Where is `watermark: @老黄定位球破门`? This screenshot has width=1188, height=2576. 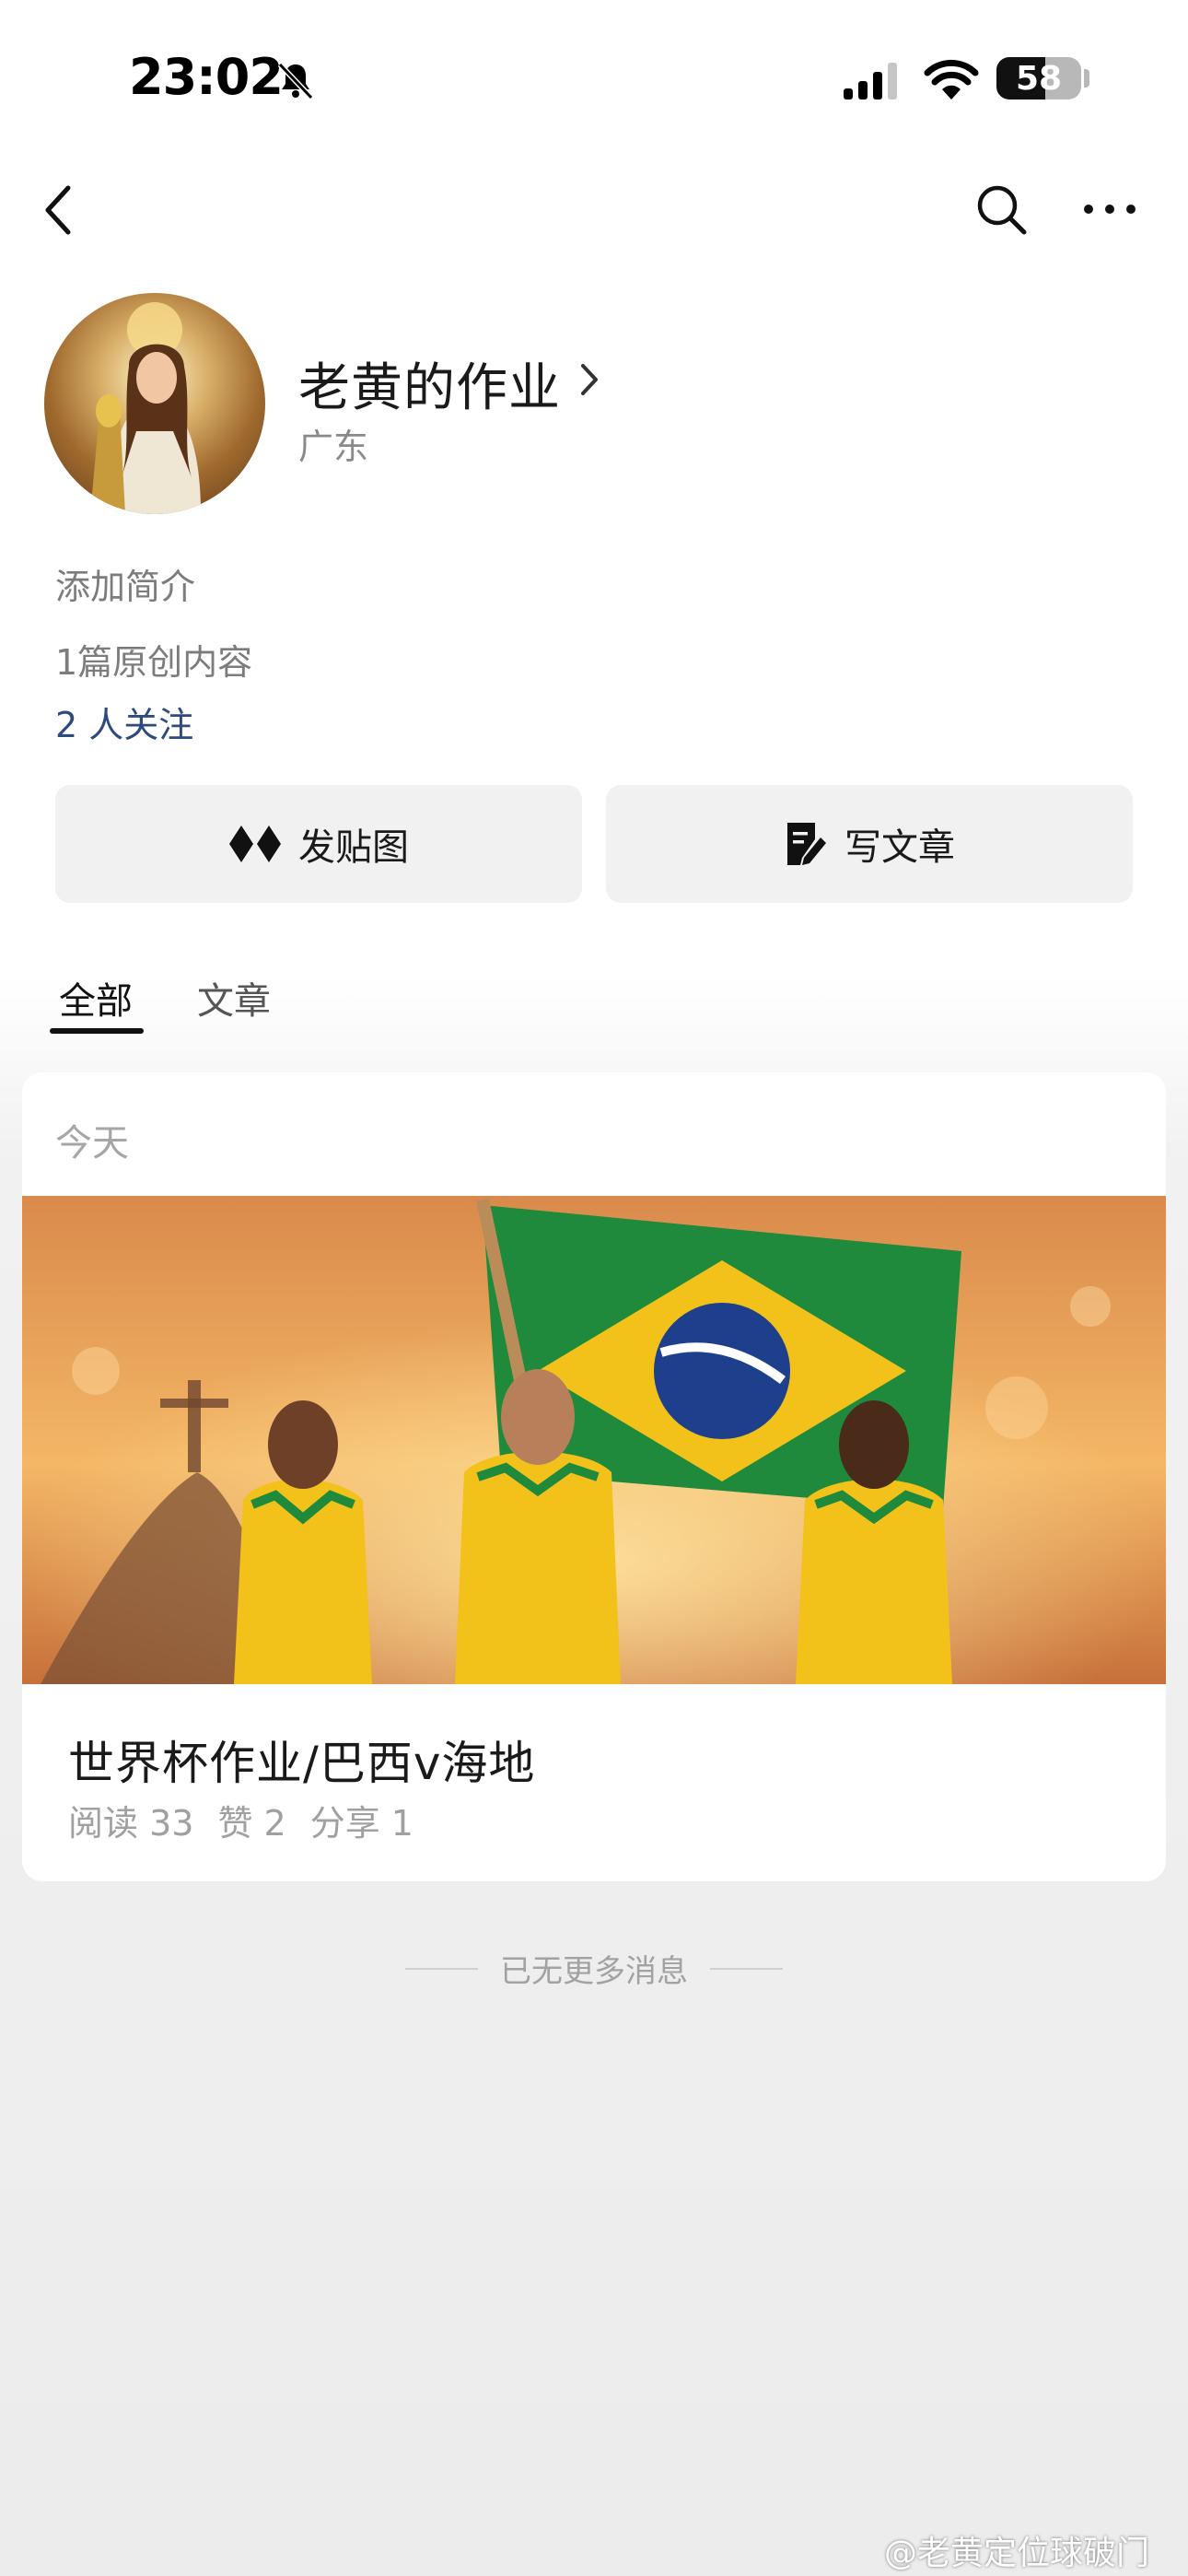 watermark: @老黄定位球破门 is located at coordinates (1017, 2553).